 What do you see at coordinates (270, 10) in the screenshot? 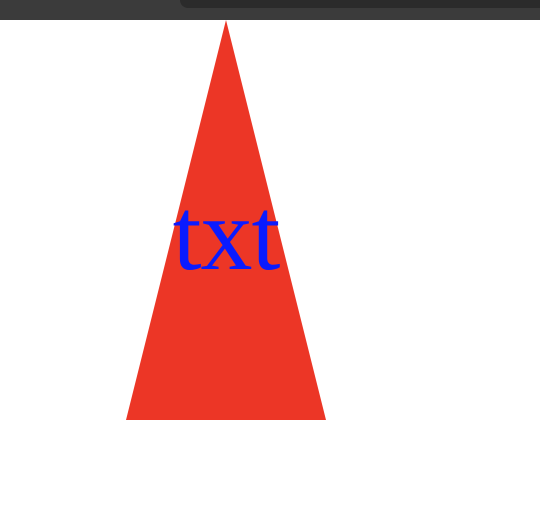
I see `browser-top-bar` at bounding box center [270, 10].